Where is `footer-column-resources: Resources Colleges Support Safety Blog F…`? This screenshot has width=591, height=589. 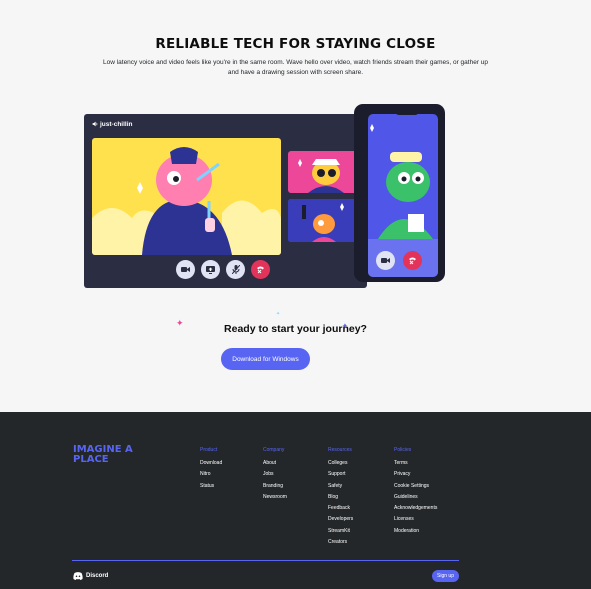
footer-column-resources: Resources Colleges Support Safety Blog F… is located at coordinates (340, 497).